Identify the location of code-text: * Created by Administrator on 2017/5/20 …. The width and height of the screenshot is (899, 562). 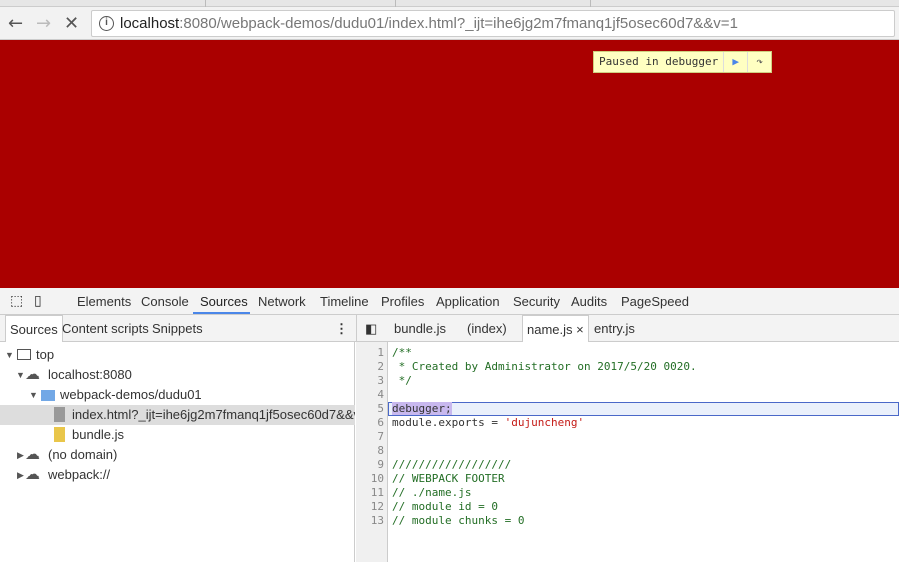
(544, 366).